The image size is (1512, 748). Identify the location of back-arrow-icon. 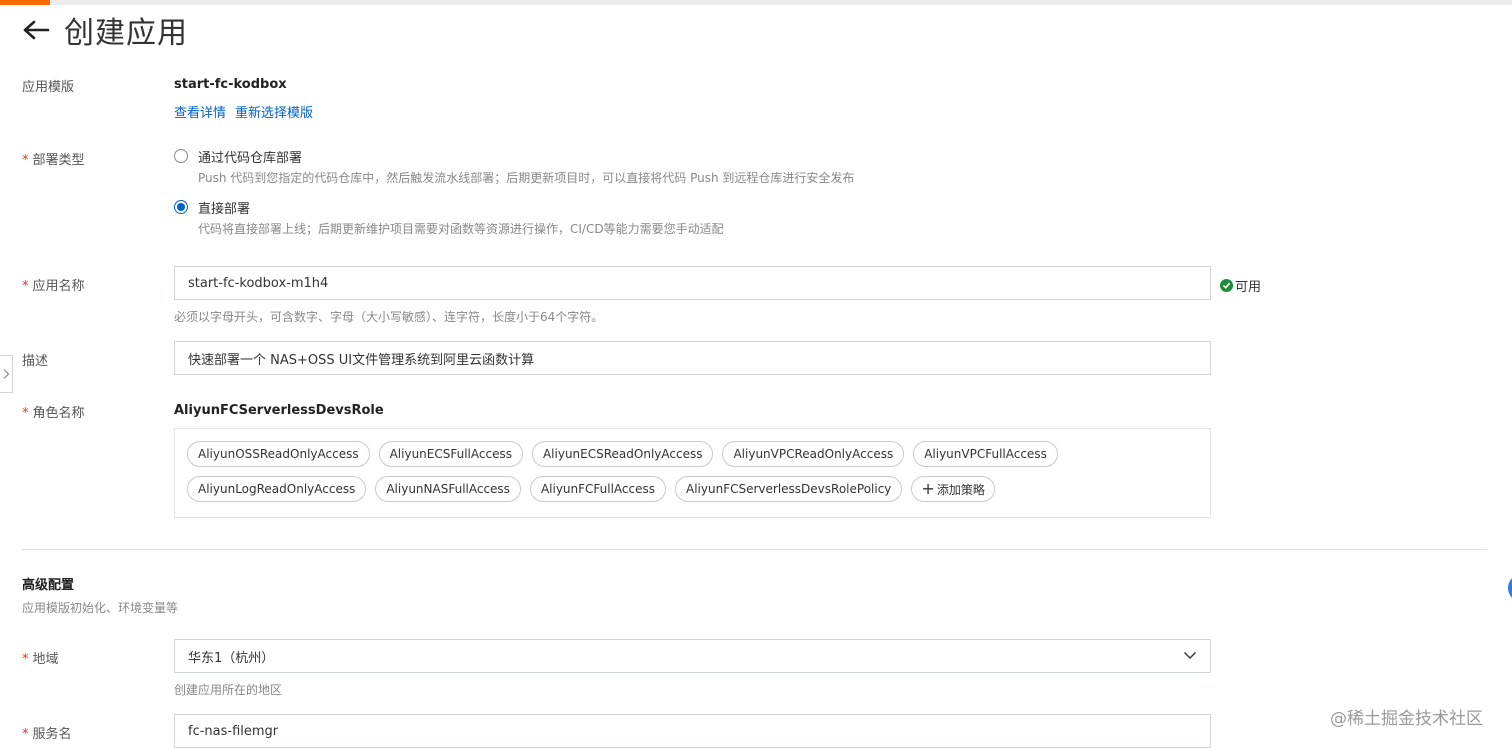
(36, 30).